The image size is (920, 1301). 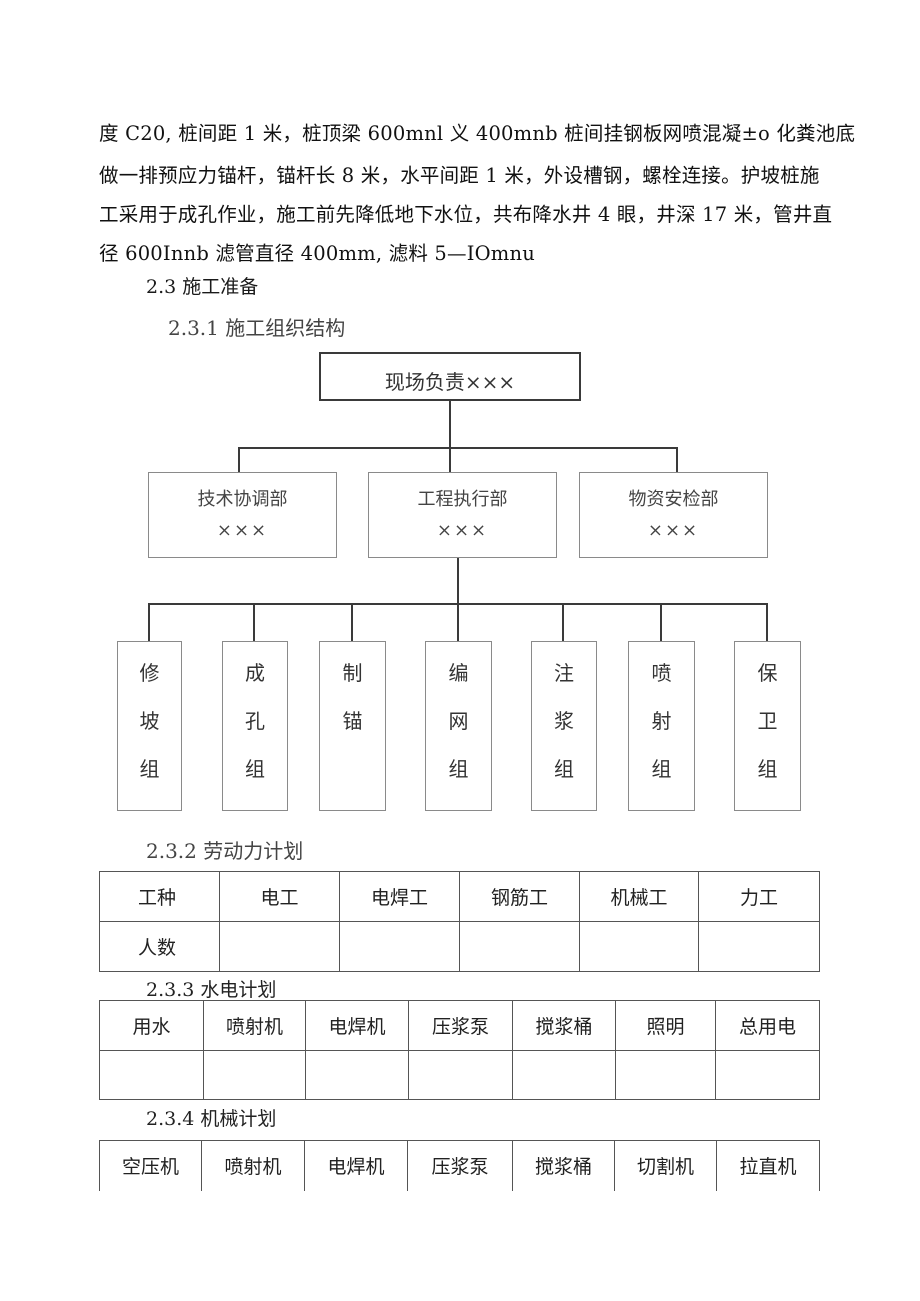 I want to click on table-row: 人数, so click(x=459, y=946).